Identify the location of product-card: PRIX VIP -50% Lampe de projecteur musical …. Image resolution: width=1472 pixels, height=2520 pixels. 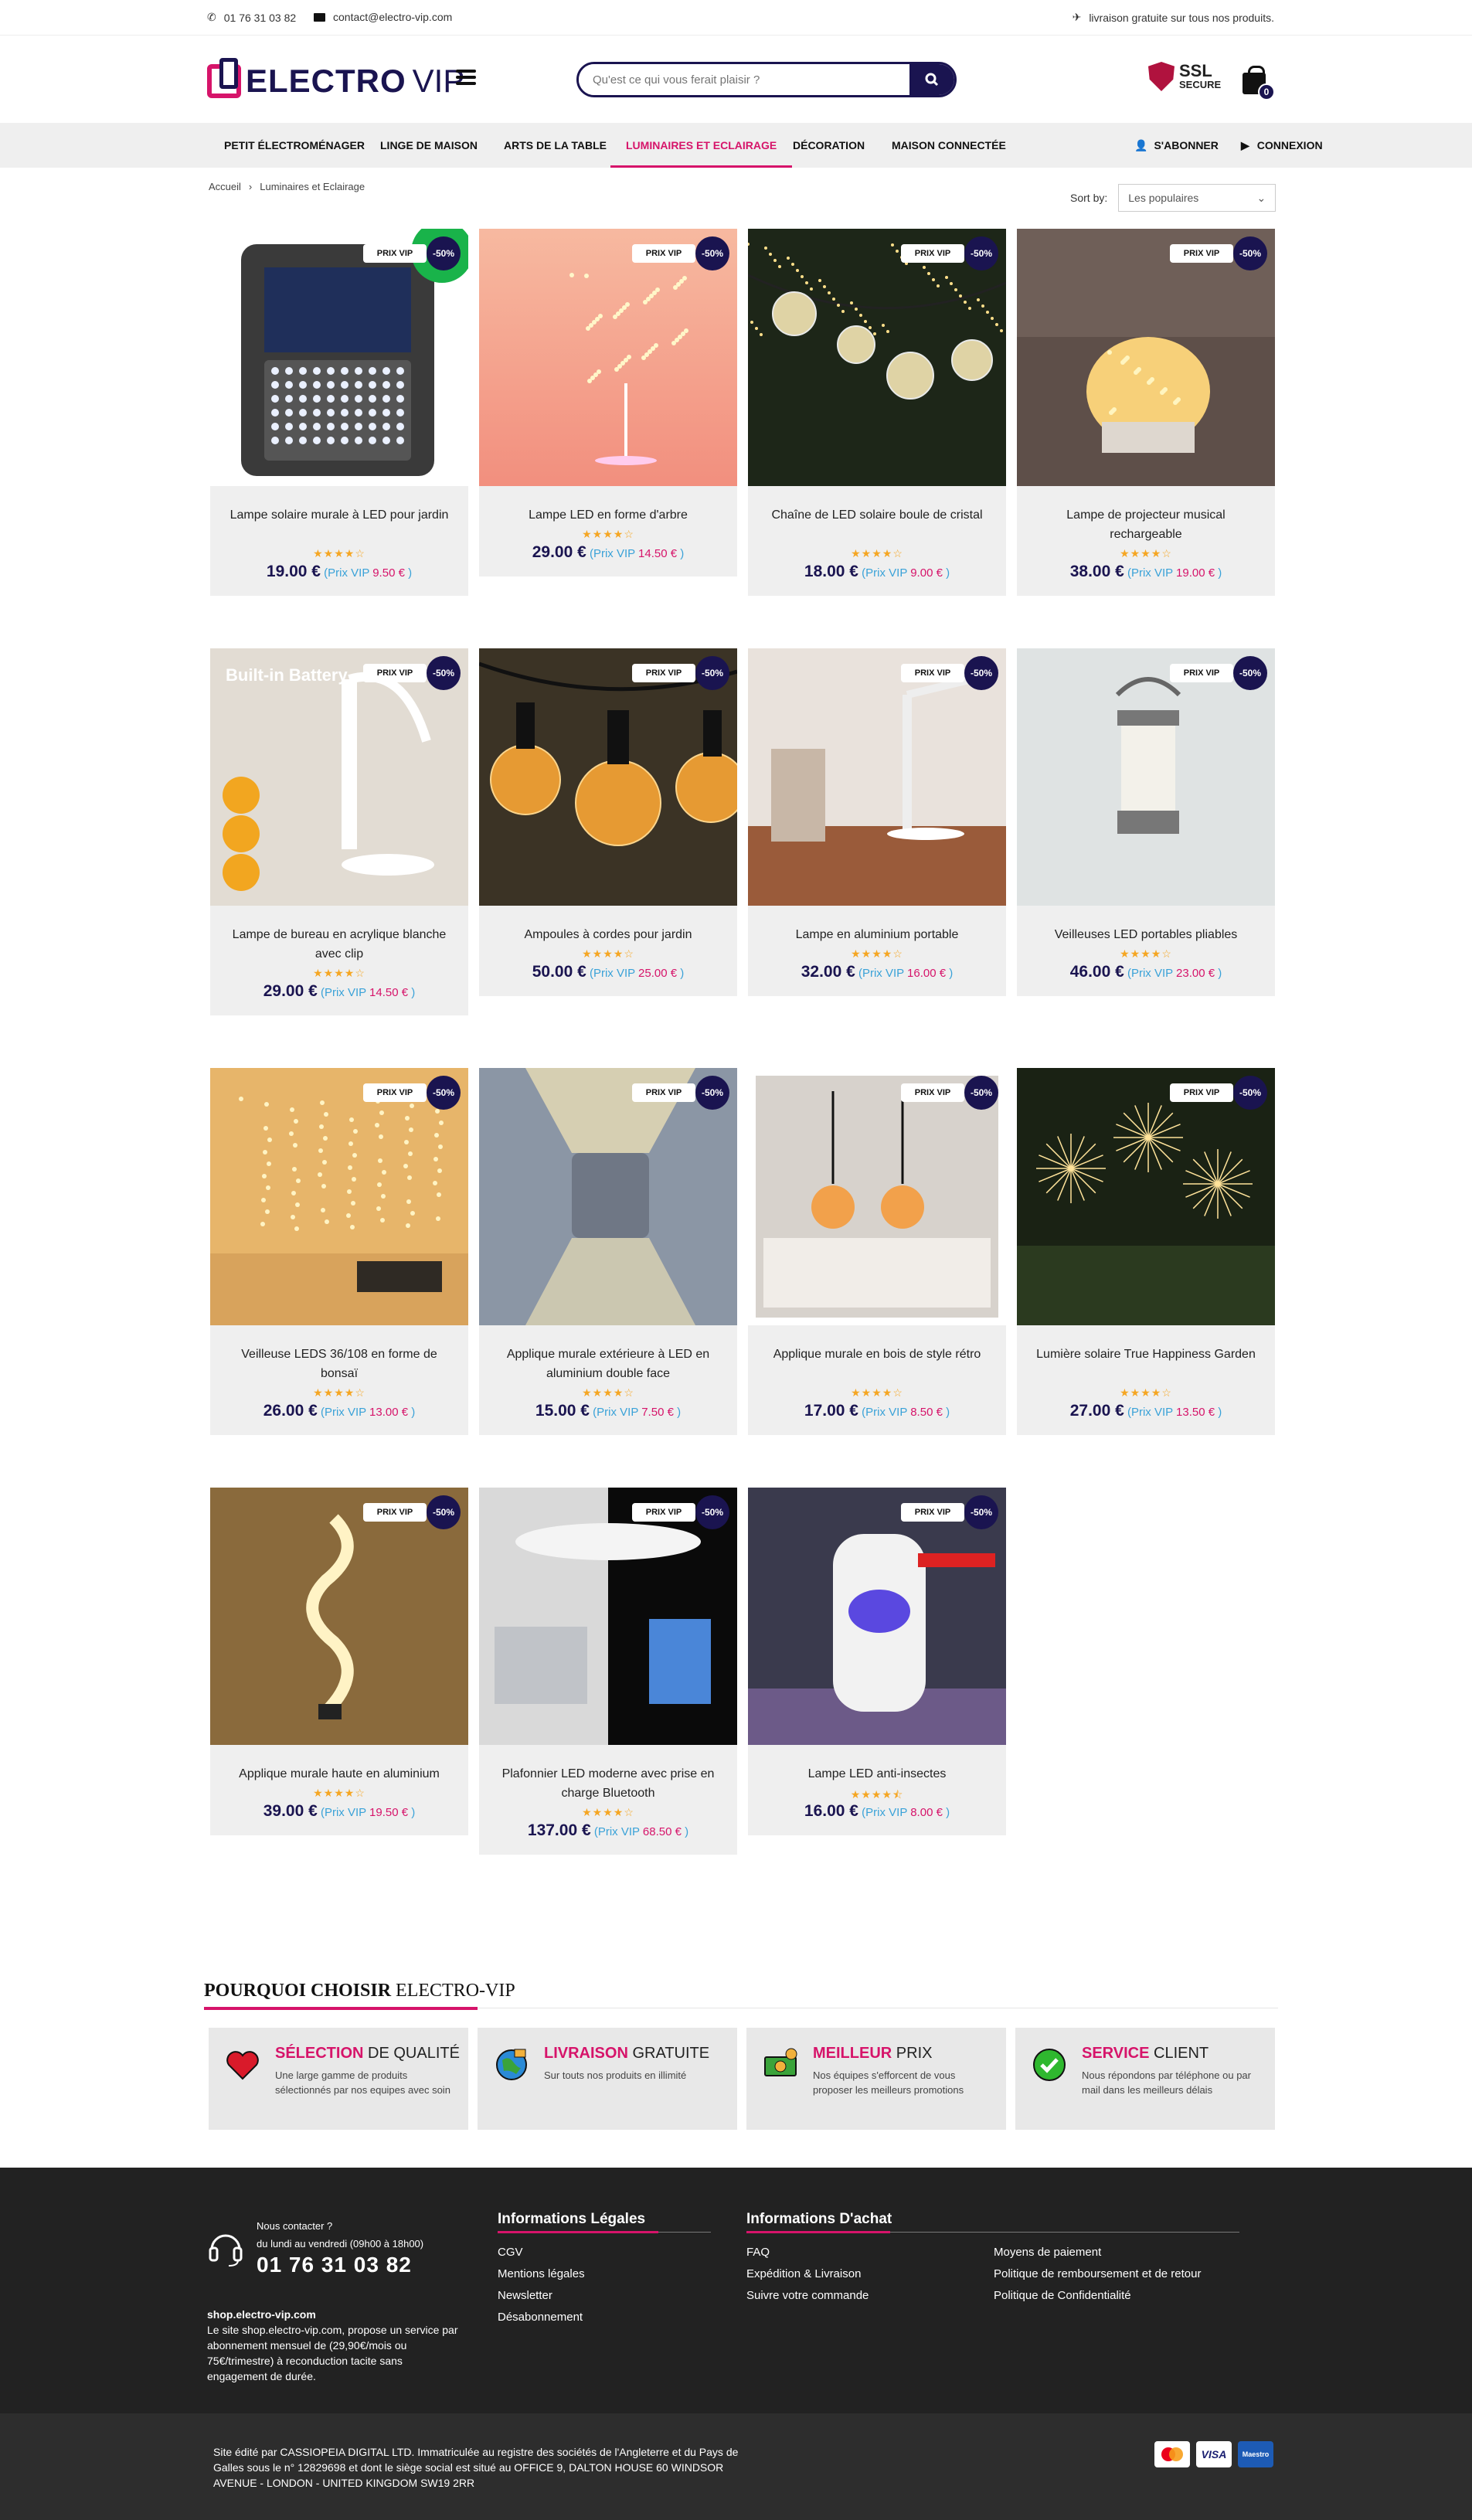
(1146, 412).